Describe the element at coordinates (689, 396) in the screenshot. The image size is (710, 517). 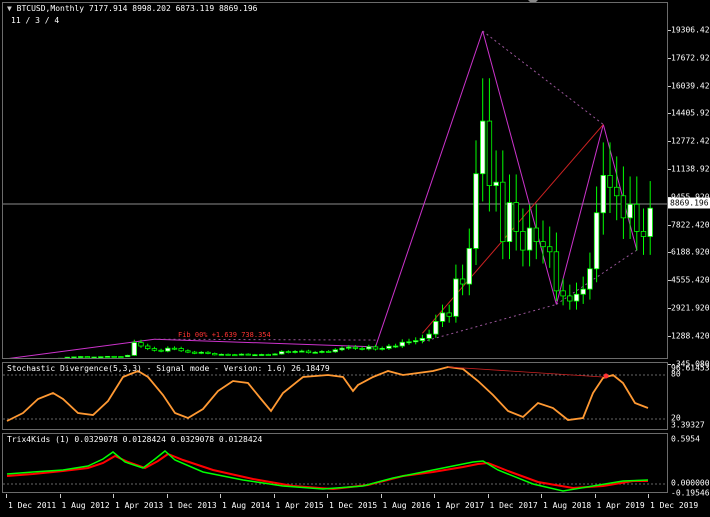
I see `stochastic-scale: 96.61453 80 20 3.39327` at that location.